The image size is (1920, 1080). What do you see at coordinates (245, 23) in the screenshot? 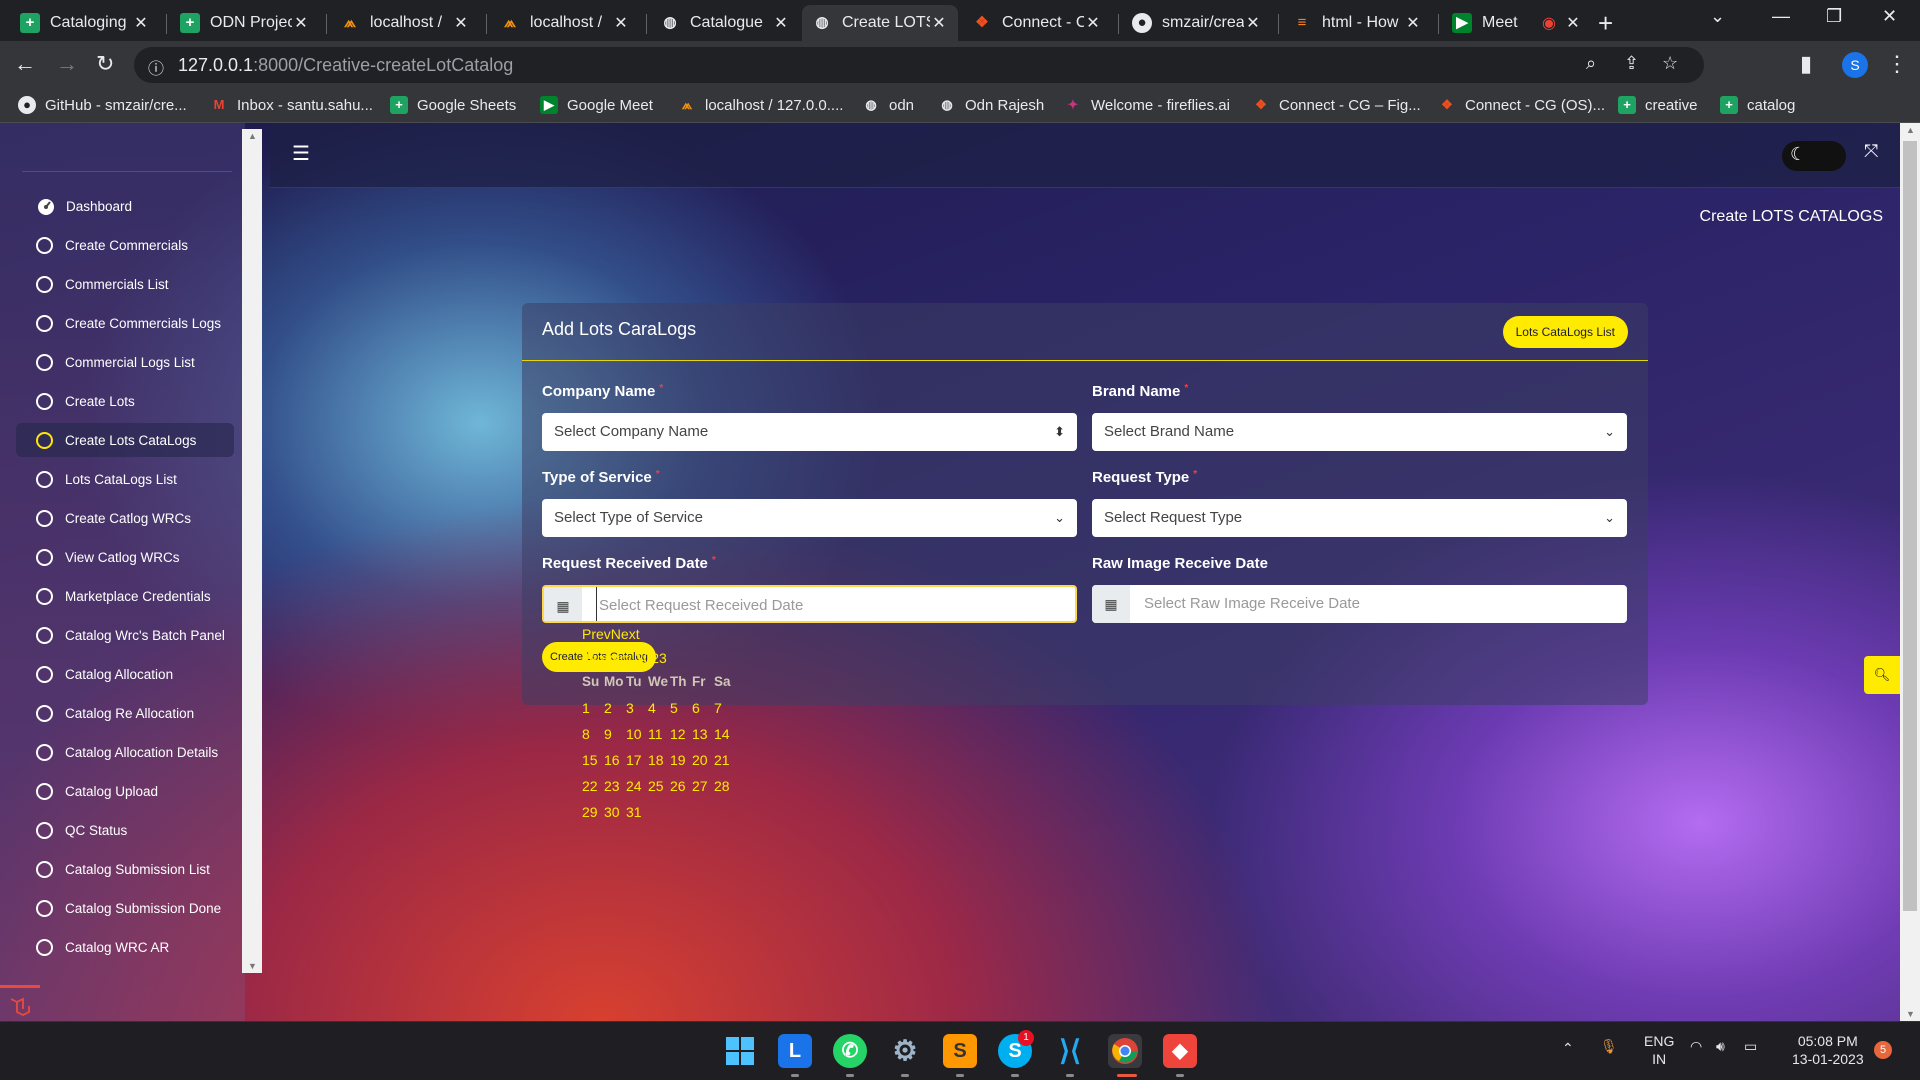
I see `browser-tab: + ODN Project ✕` at bounding box center [245, 23].